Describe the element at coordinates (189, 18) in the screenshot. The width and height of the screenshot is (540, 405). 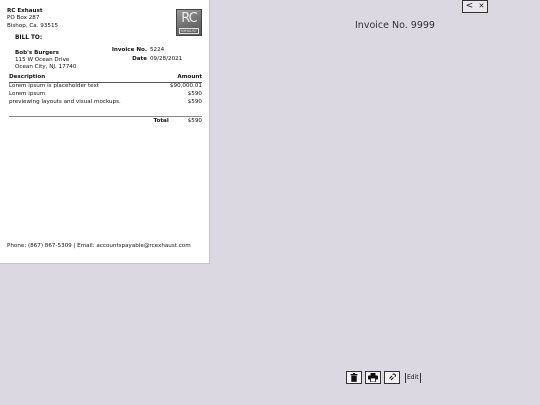
I see `logo-mark: RC` at that location.